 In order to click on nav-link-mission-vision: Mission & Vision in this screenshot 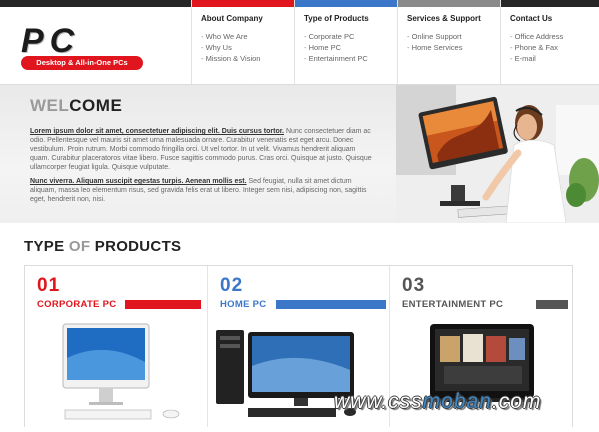, I will do `click(231, 58)`.